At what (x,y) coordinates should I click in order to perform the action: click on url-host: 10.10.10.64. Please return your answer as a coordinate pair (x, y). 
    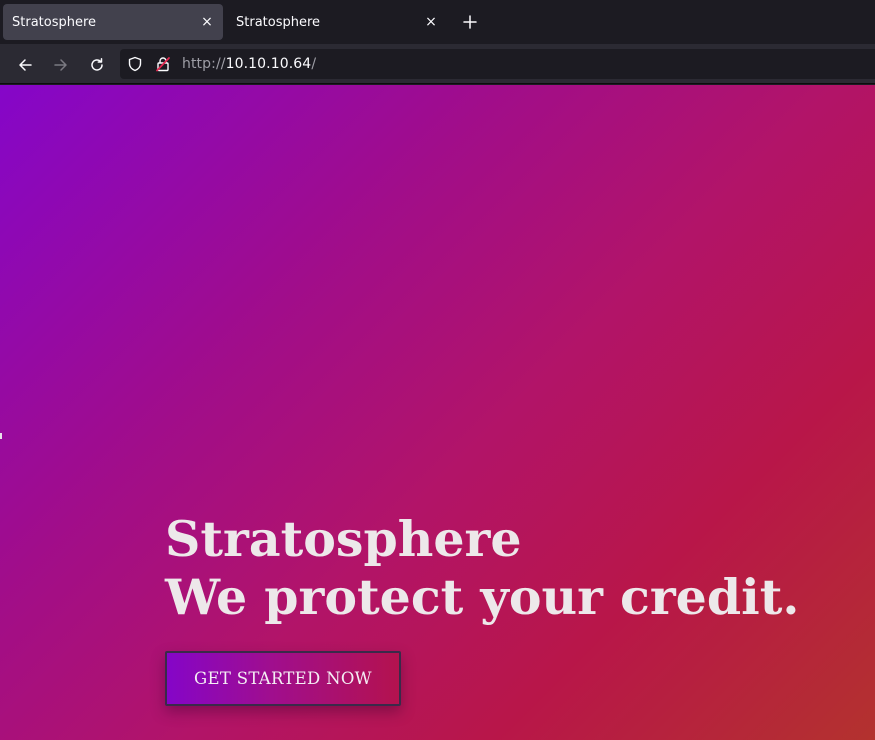
    Looking at the image, I should click on (268, 64).